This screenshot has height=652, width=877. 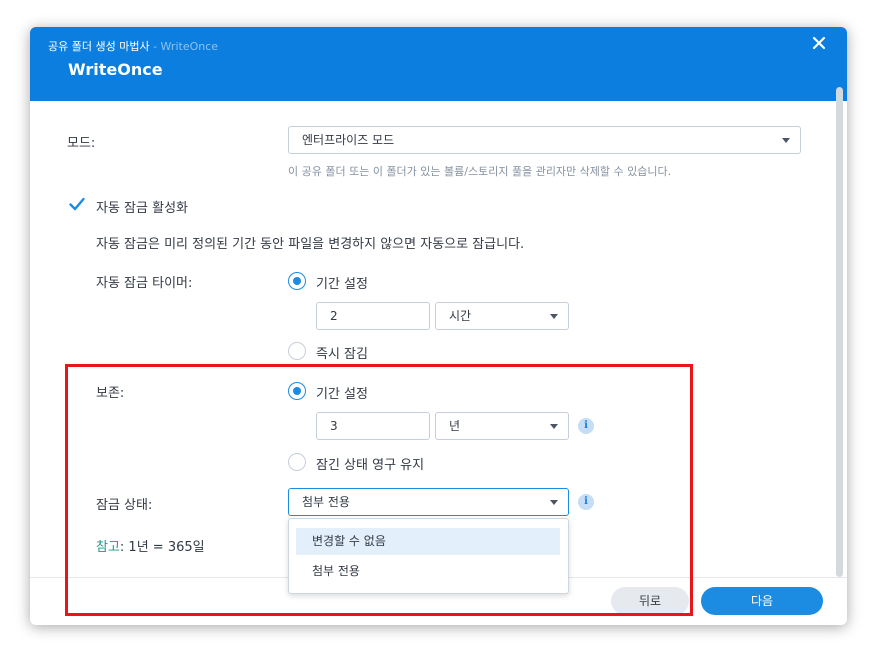 I want to click on timer-period-label: 기간 설정, so click(x=342, y=282).